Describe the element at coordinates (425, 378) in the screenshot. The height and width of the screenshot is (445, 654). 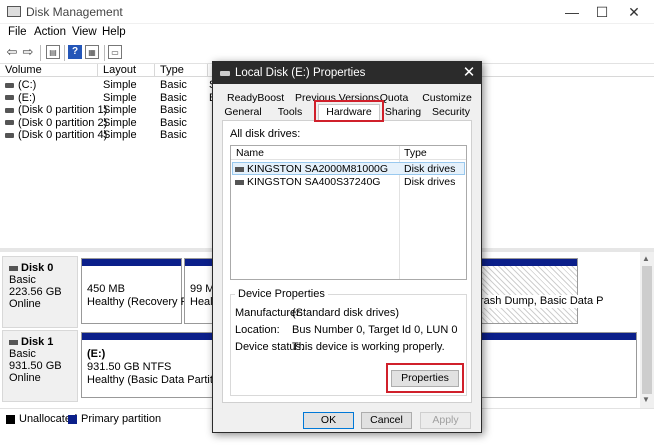
I see `device-properties-button: Properties` at that location.